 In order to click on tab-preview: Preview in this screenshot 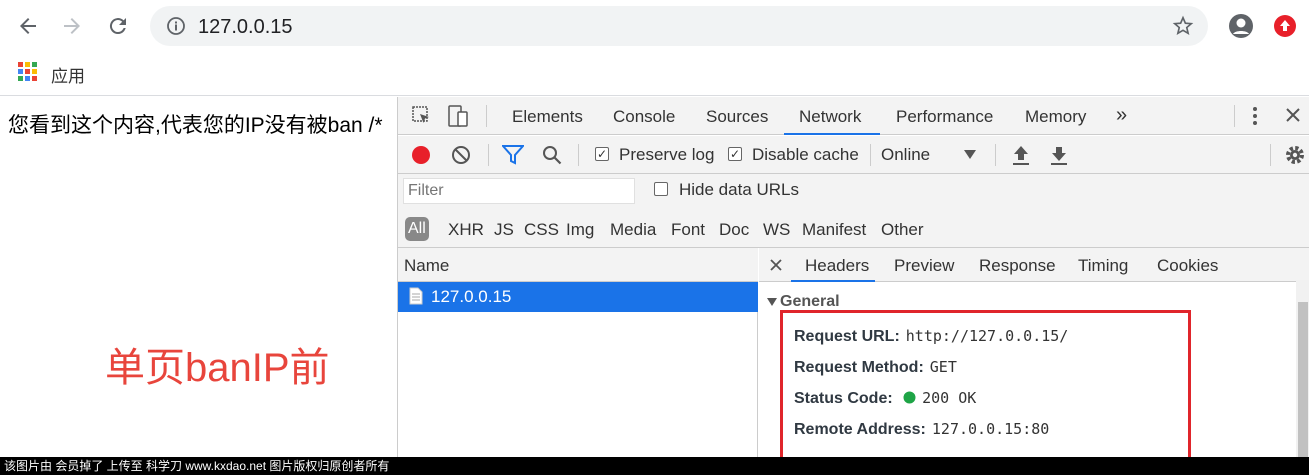, I will do `click(924, 266)`.